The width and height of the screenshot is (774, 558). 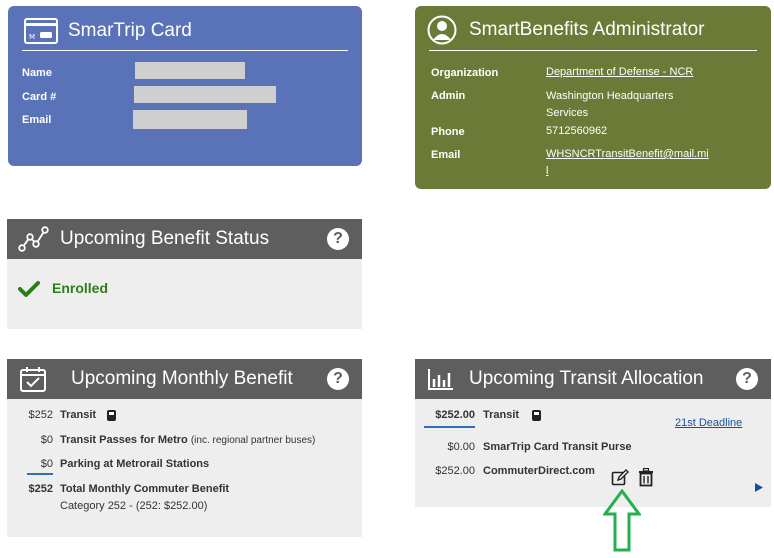 What do you see at coordinates (448, 96) in the screenshot?
I see `admin-label: Admin` at bounding box center [448, 96].